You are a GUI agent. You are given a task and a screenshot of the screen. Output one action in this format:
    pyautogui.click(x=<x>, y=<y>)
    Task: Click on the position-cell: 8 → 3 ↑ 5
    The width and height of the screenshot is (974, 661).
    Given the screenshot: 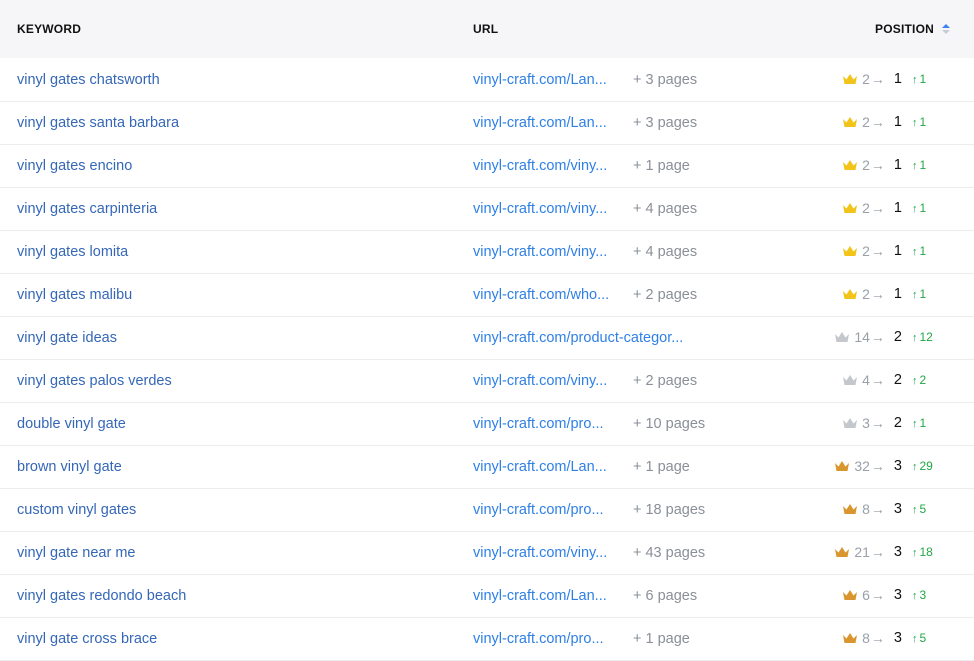 What is the action you would take?
    pyautogui.click(x=890, y=638)
    